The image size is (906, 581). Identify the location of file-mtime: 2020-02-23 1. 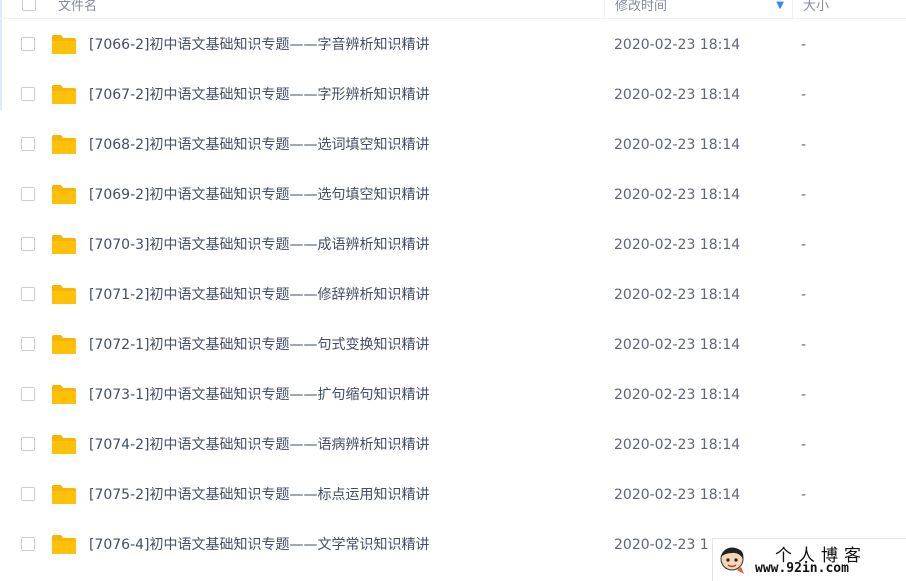
(661, 545).